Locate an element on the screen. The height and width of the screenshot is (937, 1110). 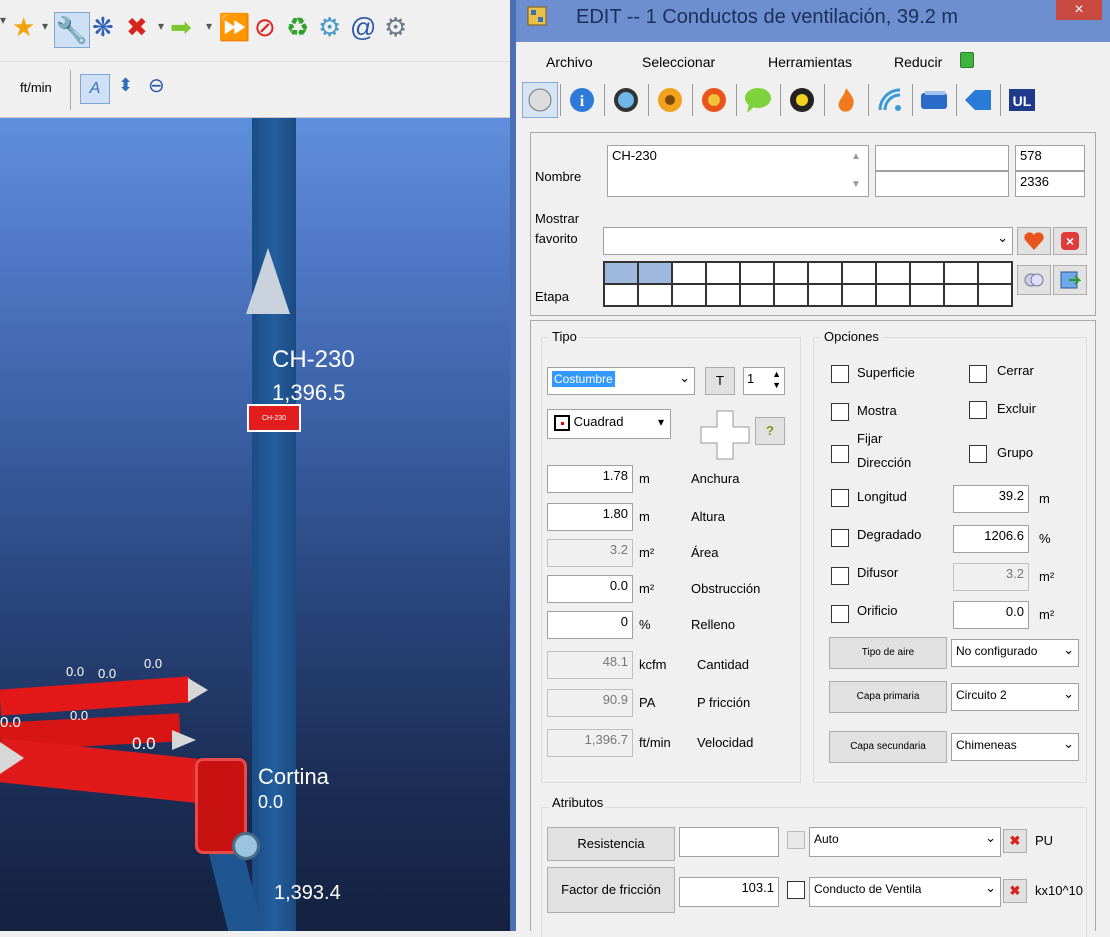
settings-icon: ⚙ is located at coordinates (395, 27).